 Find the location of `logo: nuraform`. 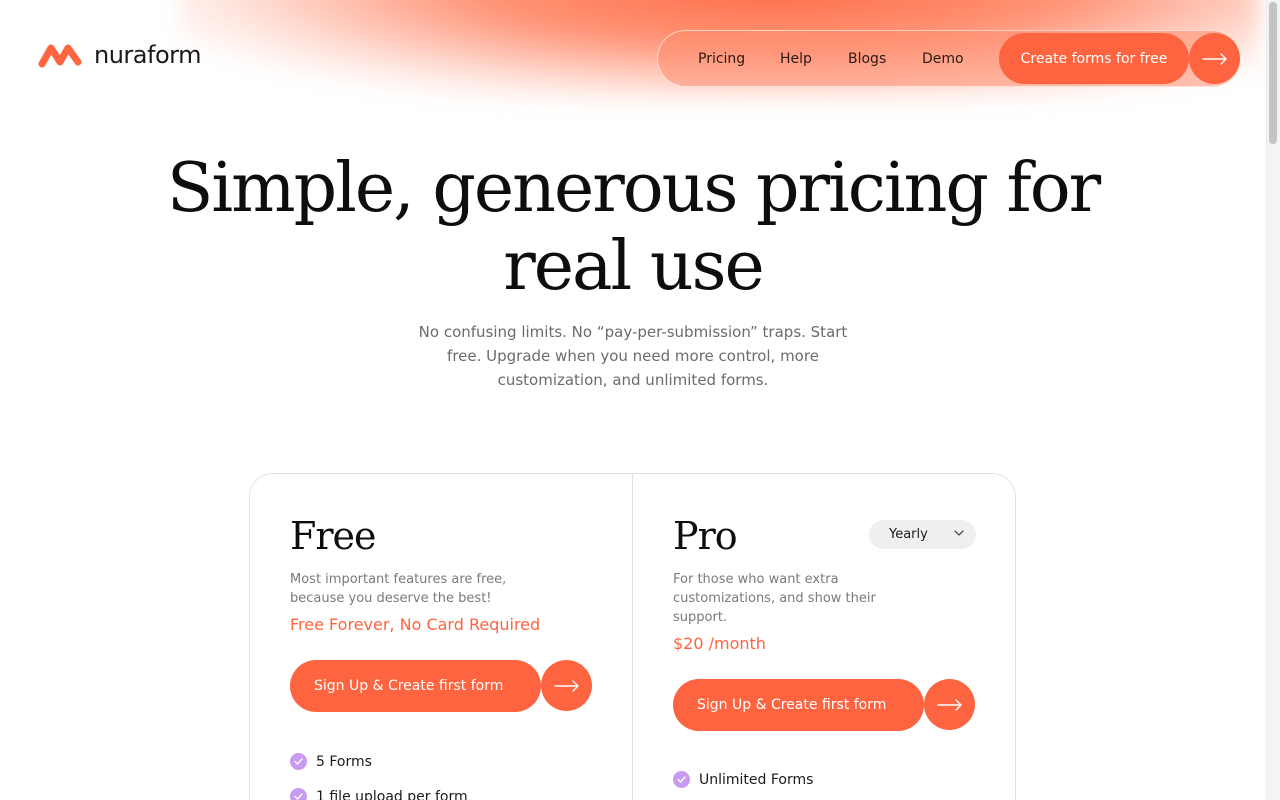

logo: nuraform is located at coordinates (119, 55).